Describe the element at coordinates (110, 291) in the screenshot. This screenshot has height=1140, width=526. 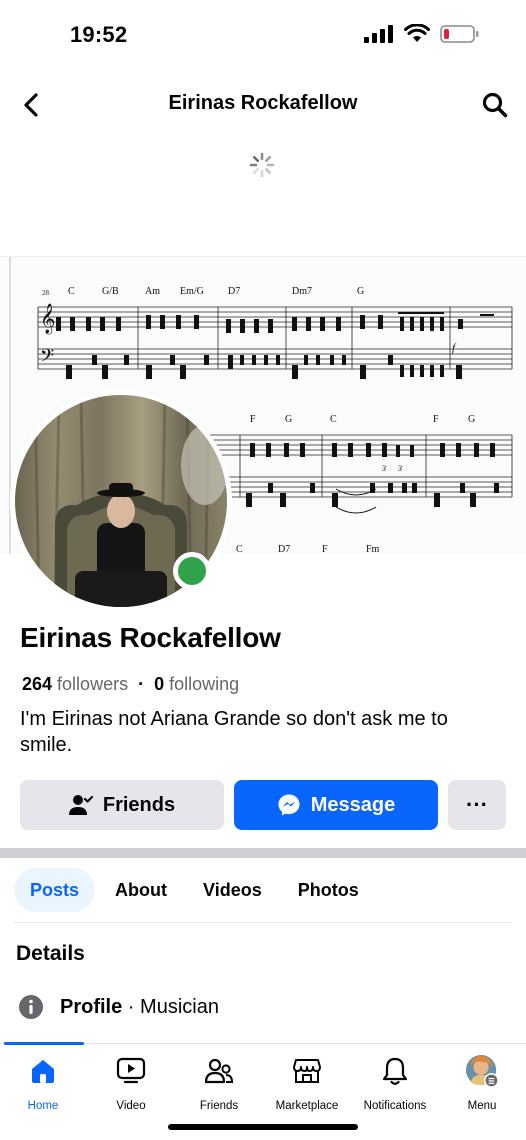
I see `chord-label: G/B` at that location.